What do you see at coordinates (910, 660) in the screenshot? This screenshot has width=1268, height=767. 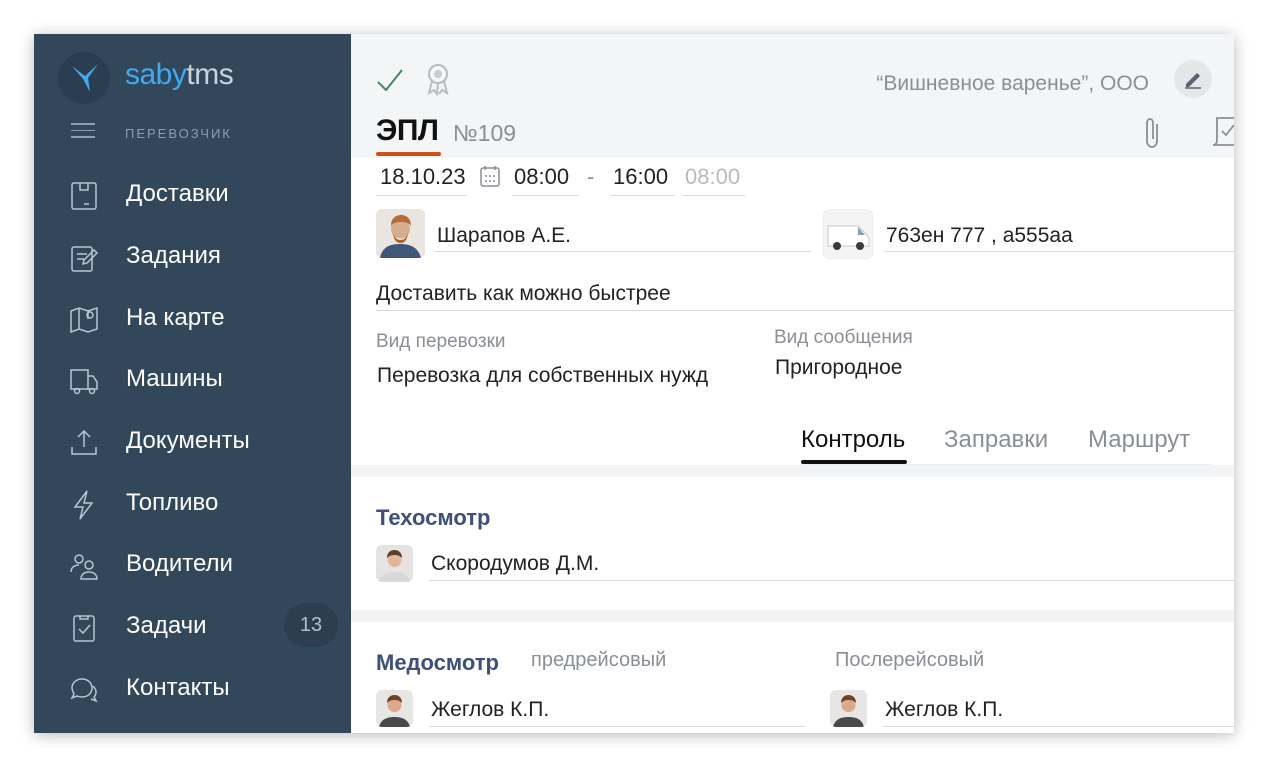 I see `post-trip-label: Послерейсовый` at bounding box center [910, 660].